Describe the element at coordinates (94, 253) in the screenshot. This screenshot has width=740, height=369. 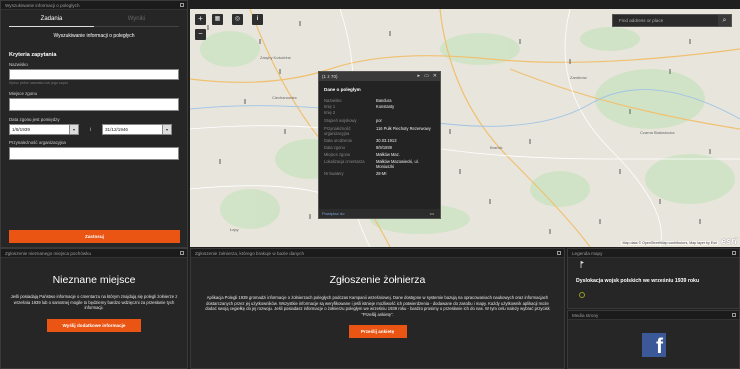
I see `unknown-panel-title: Zgłoszenie nieznanego miejsca pochówku` at that location.